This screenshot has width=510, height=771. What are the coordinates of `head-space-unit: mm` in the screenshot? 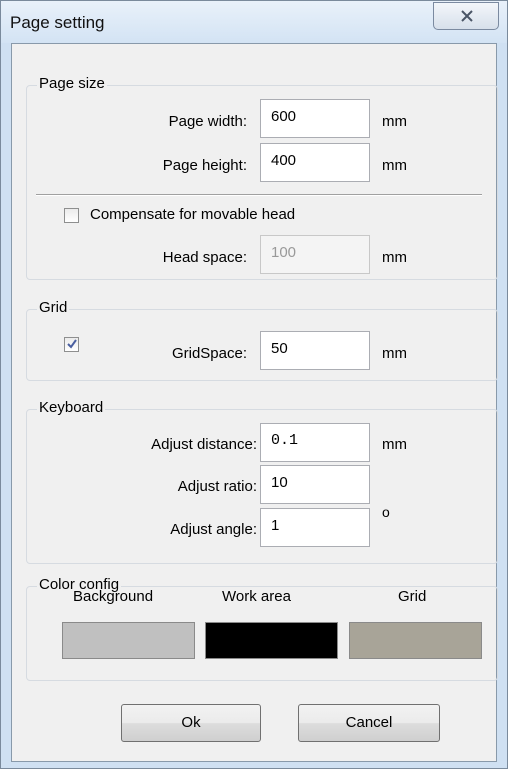 It's located at (394, 257).